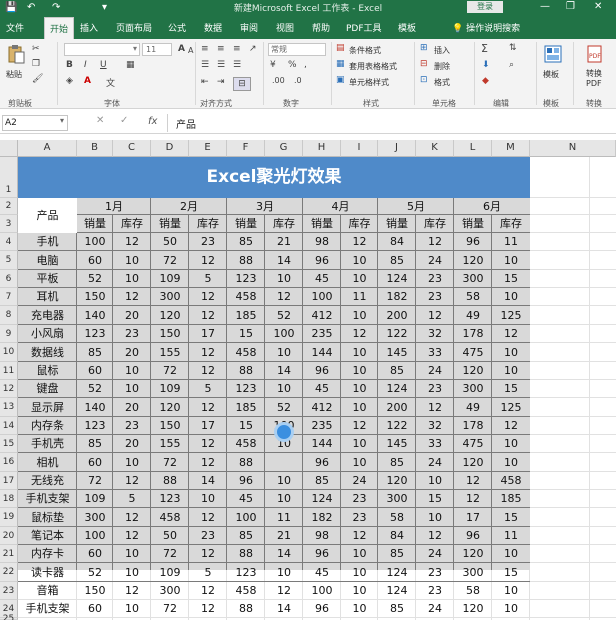 The width and height of the screenshot is (616, 620). I want to click on sort-filter-icon: ⇅, so click(513, 48).